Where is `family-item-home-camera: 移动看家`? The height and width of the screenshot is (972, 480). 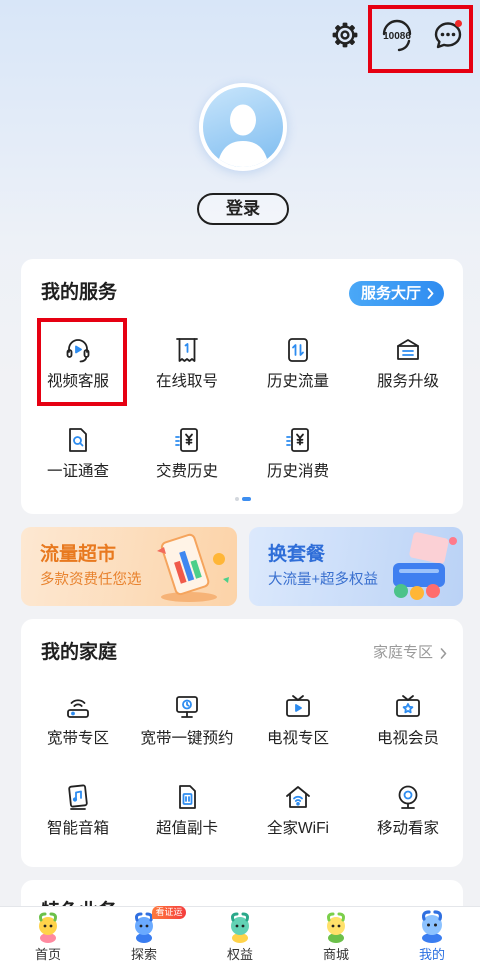
family-item-home-camera: 移动看家 is located at coordinates (408, 811).